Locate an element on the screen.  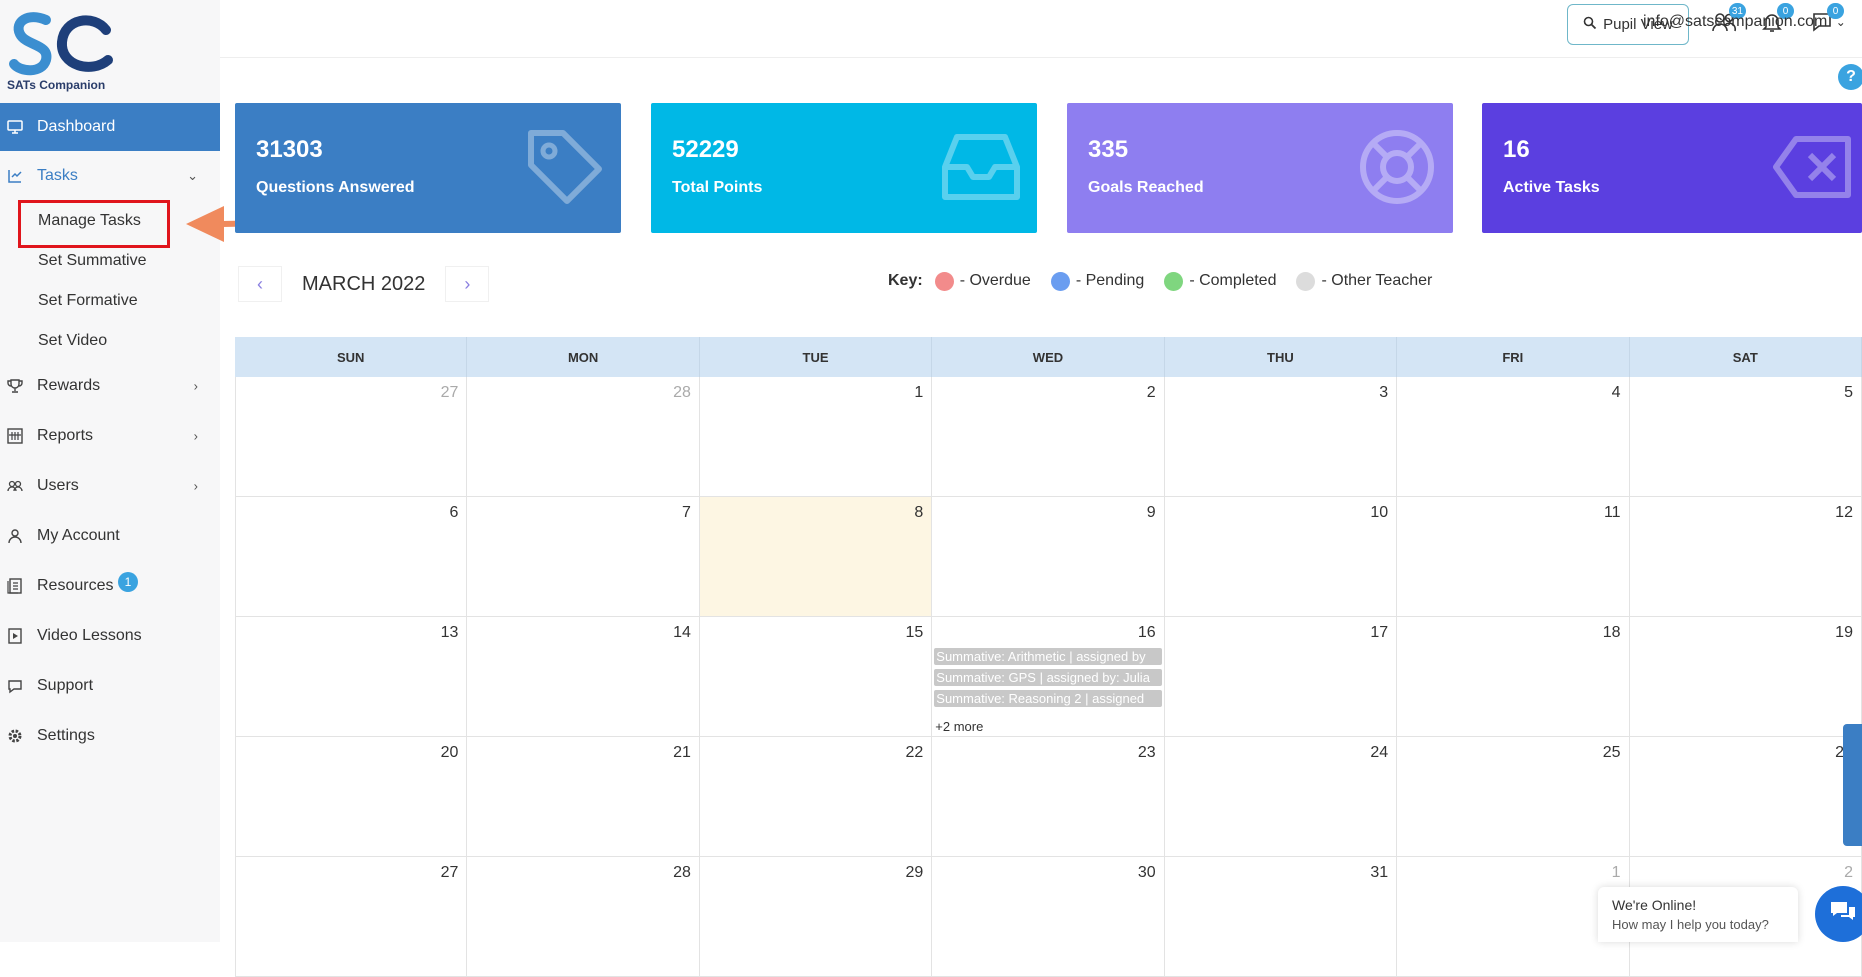
sidebar-item-users: Users › is located at coordinates (110, 486).